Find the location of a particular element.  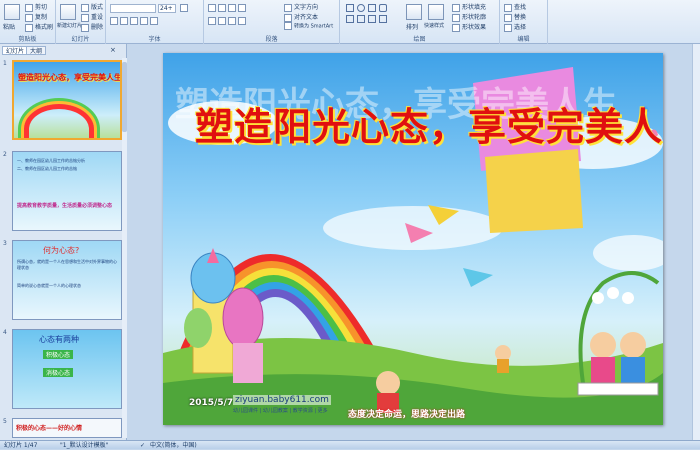

star-shape-icon is located at coordinates (361, 19).